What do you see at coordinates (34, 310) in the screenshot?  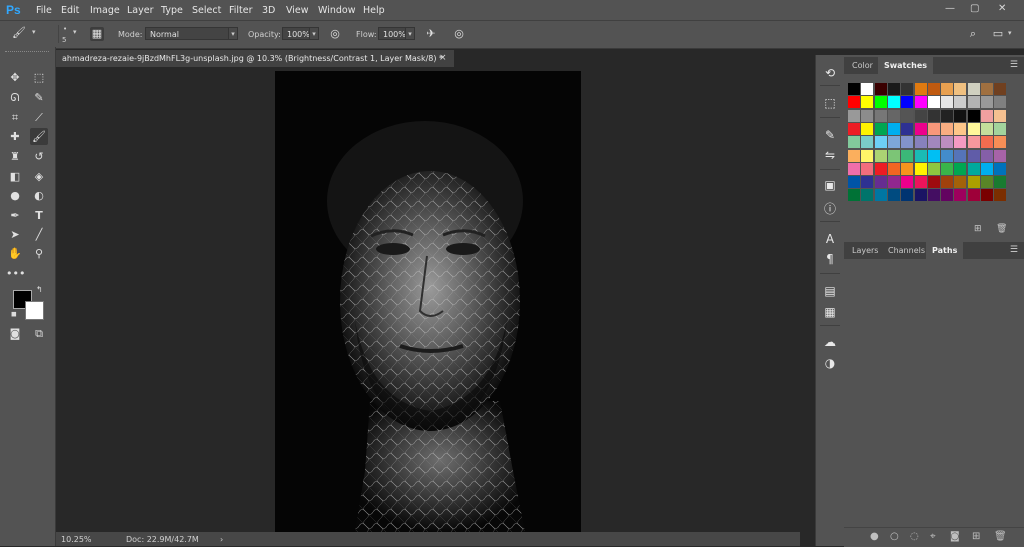 I see `background-color-swatch` at bounding box center [34, 310].